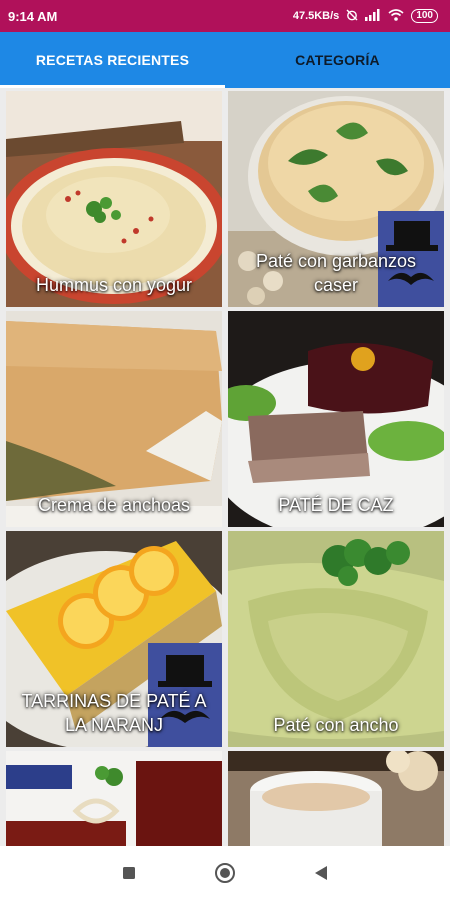  I want to click on recipe-card-crema-anchoas: Crema de anchoas, so click(114, 419).